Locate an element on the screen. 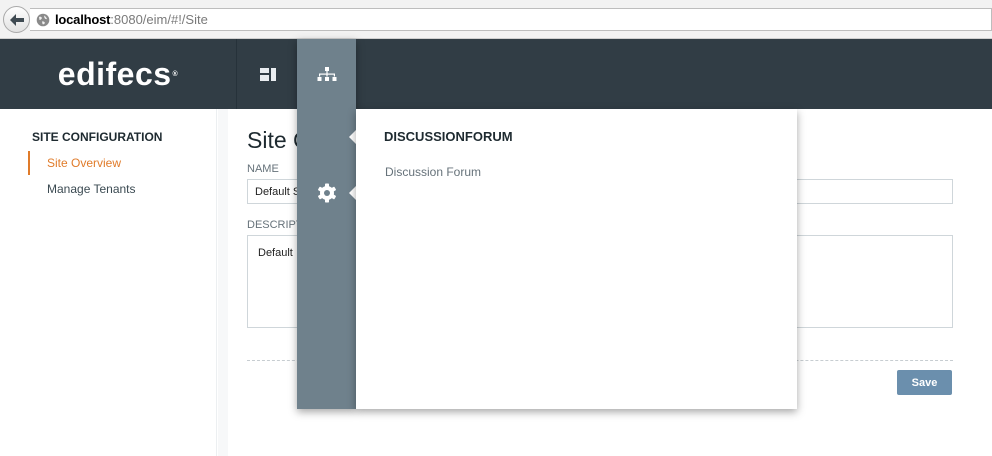  url-path: :8080/eim/#!/Site is located at coordinates (159, 19).